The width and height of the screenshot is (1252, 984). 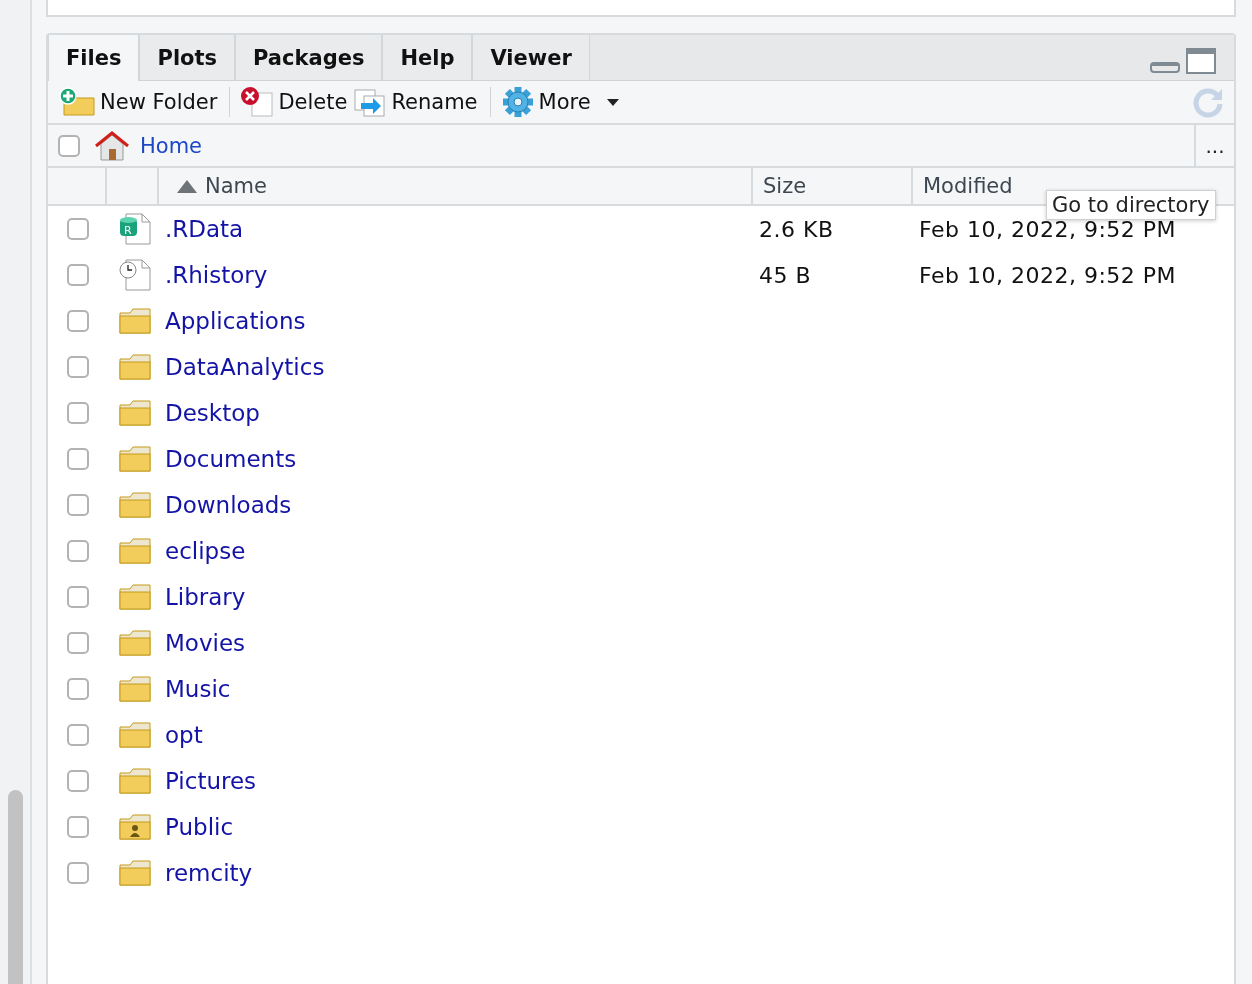 What do you see at coordinates (141, 102) in the screenshot?
I see `toolbar-button: New Folder` at bounding box center [141, 102].